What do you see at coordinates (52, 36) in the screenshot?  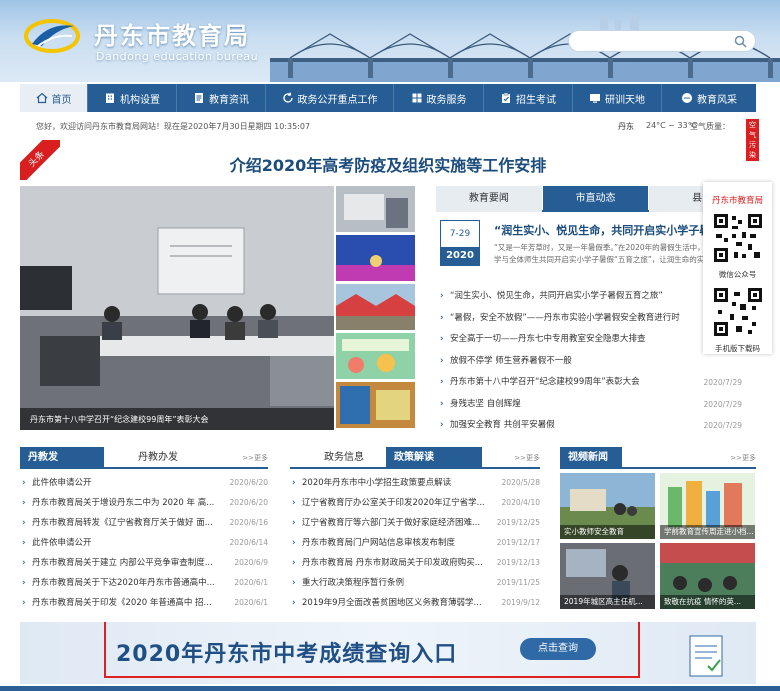 I see `logo-icon` at bounding box center [52, 36].